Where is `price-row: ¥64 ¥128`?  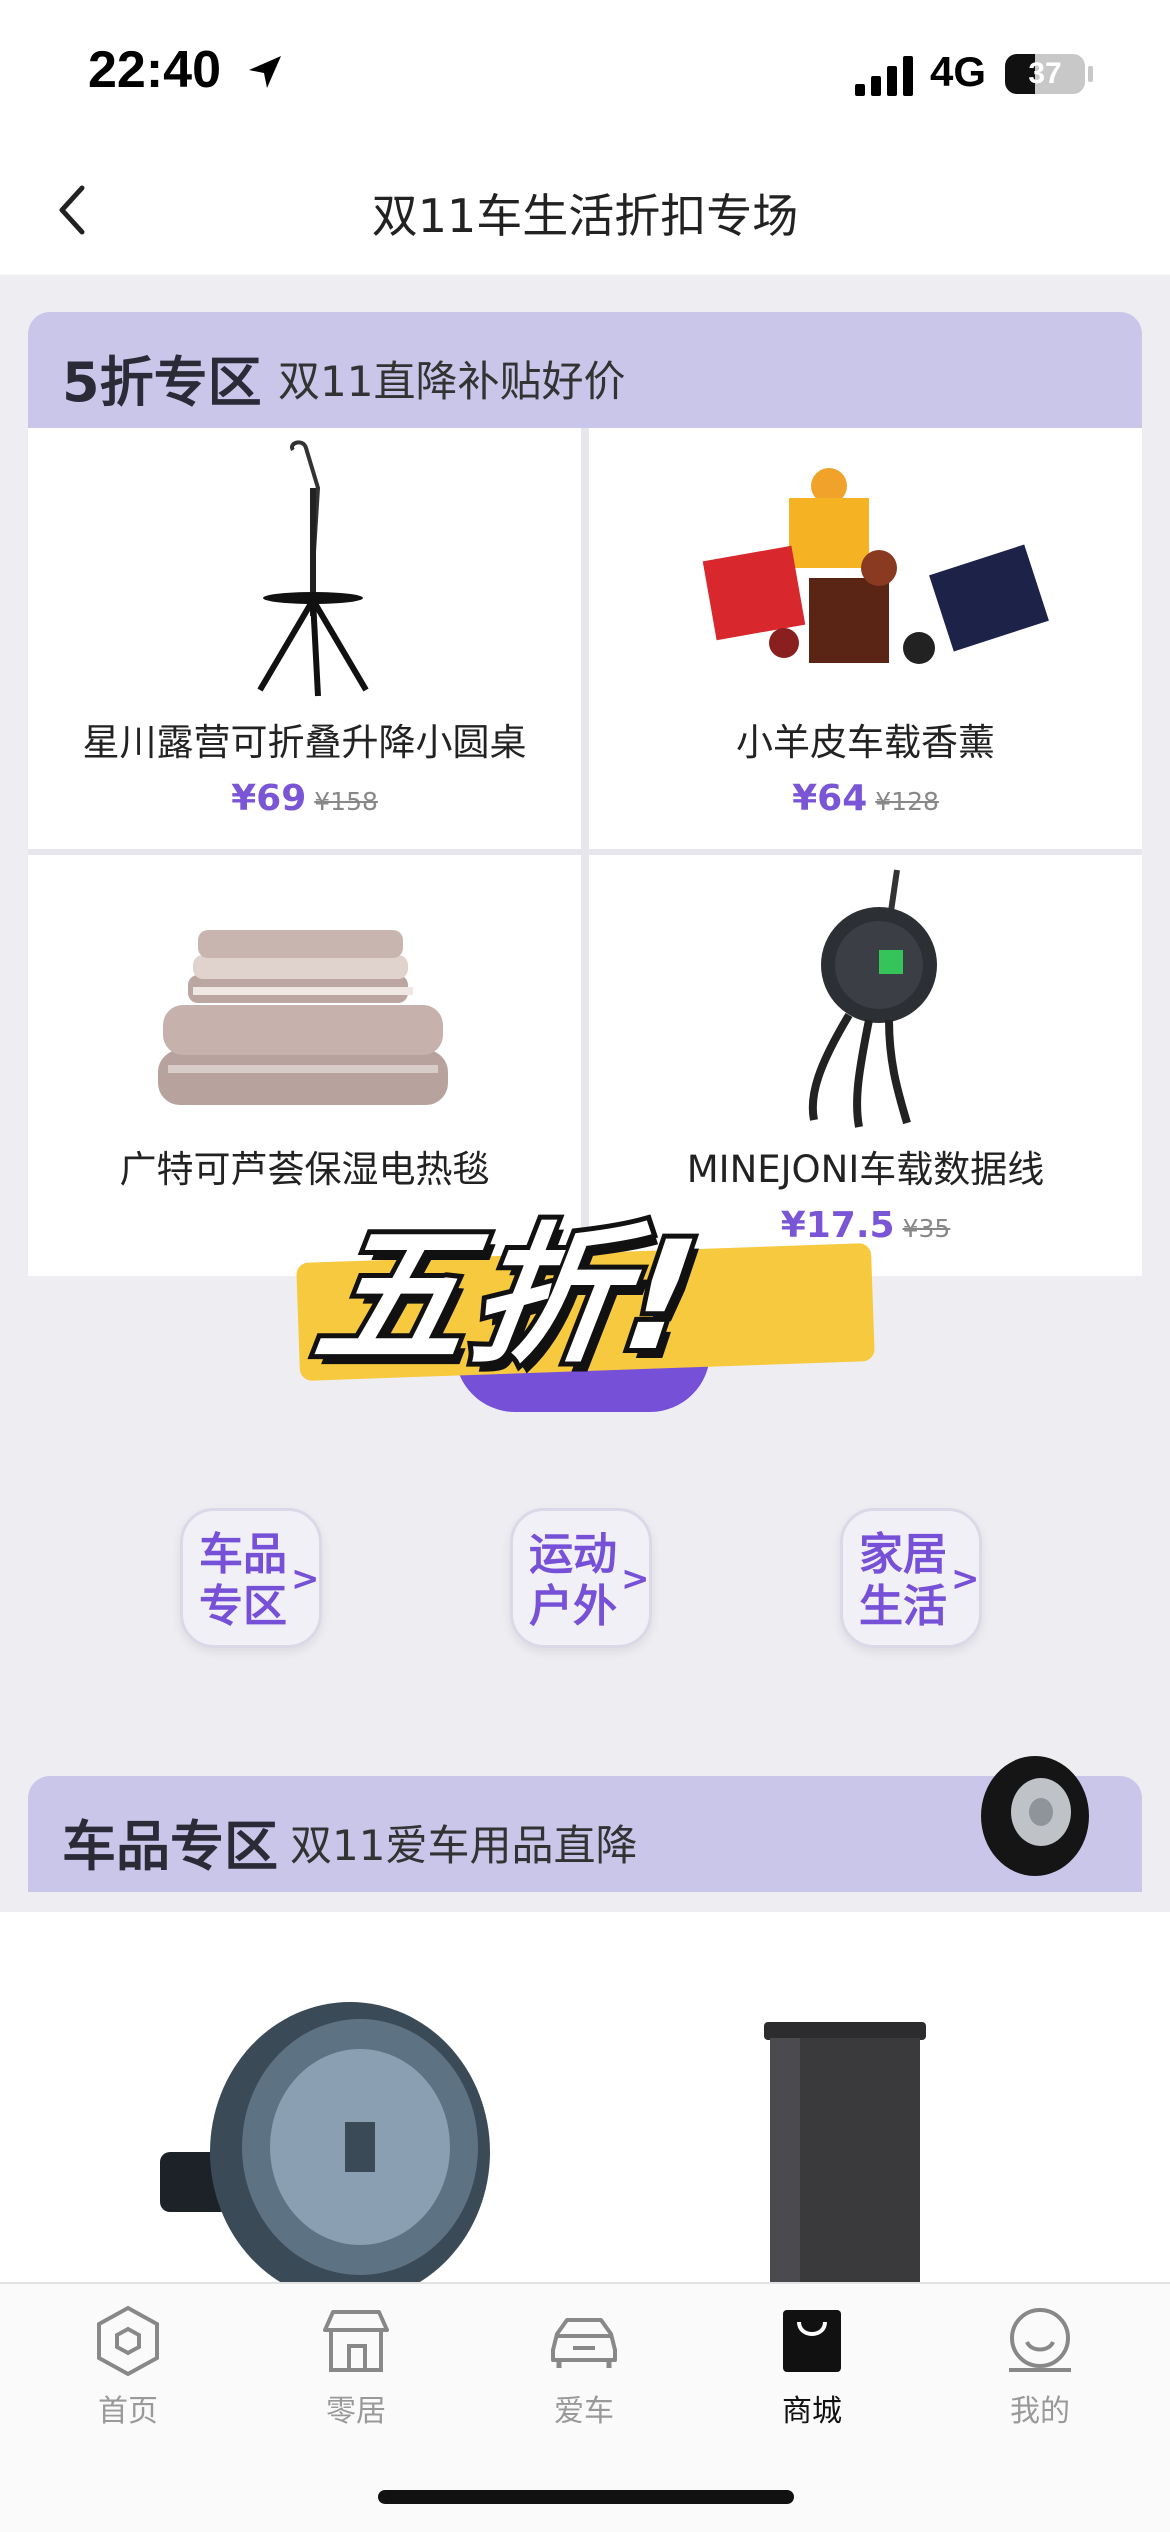
price-row: ¥64 ¥128 is located at coordinates (865, 798).